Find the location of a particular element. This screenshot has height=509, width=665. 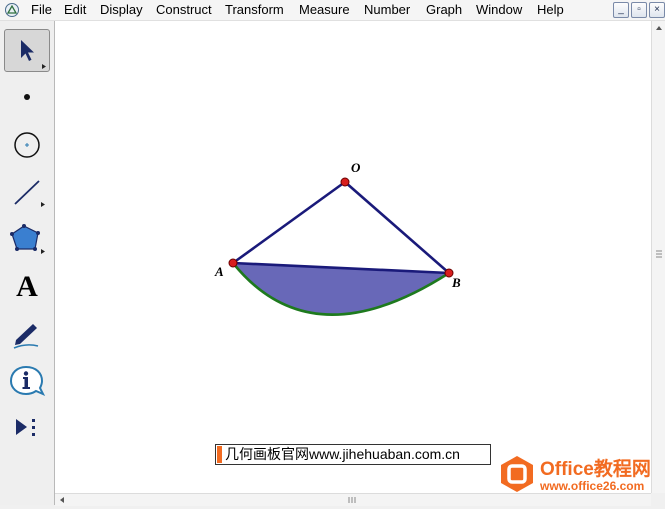

point-o is located at coordinates (345, 182).